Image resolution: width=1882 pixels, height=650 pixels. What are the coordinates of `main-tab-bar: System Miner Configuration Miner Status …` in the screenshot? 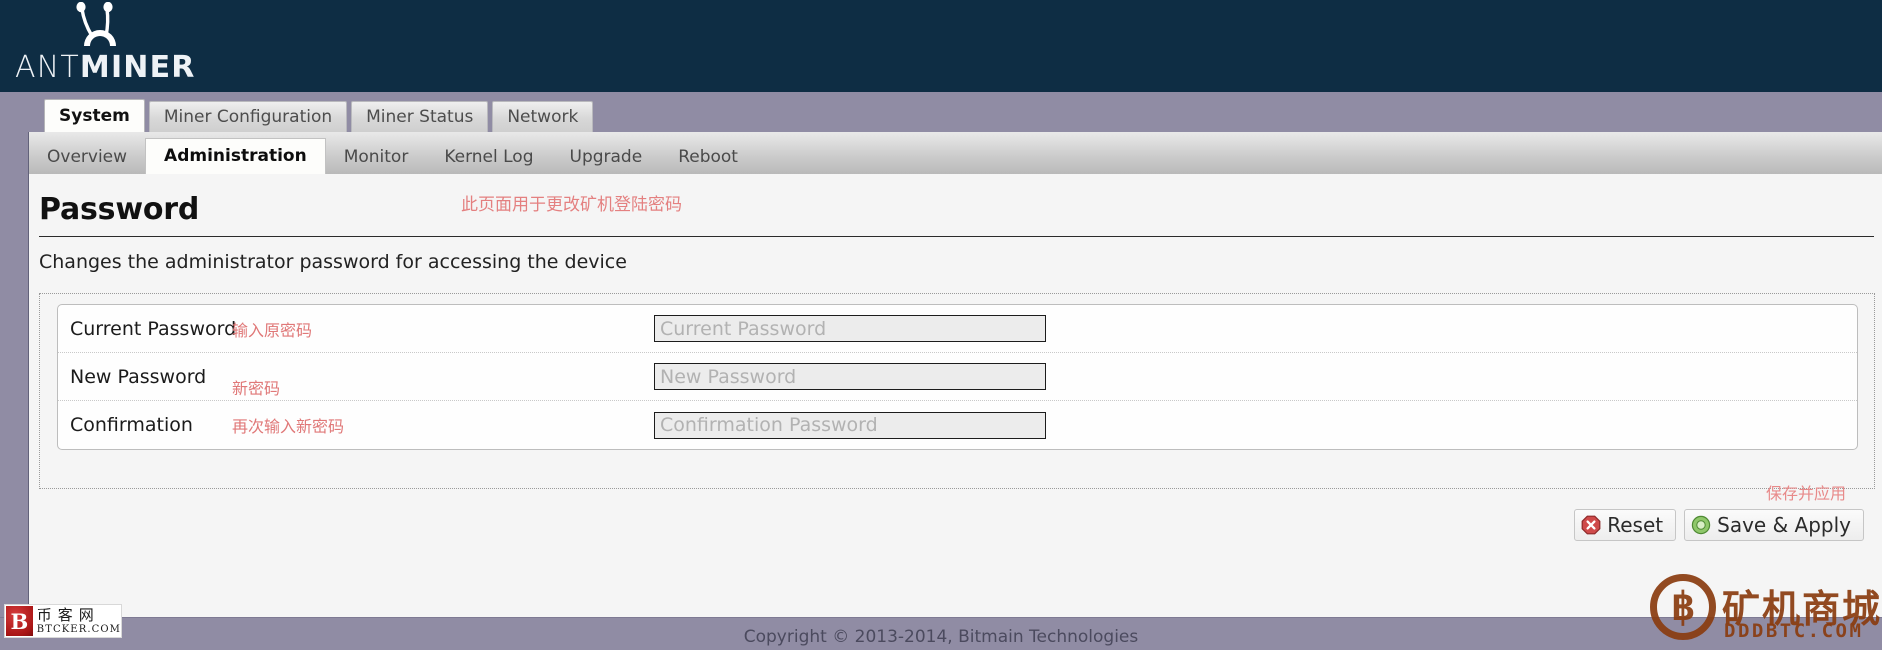 It's located at (941, 114).